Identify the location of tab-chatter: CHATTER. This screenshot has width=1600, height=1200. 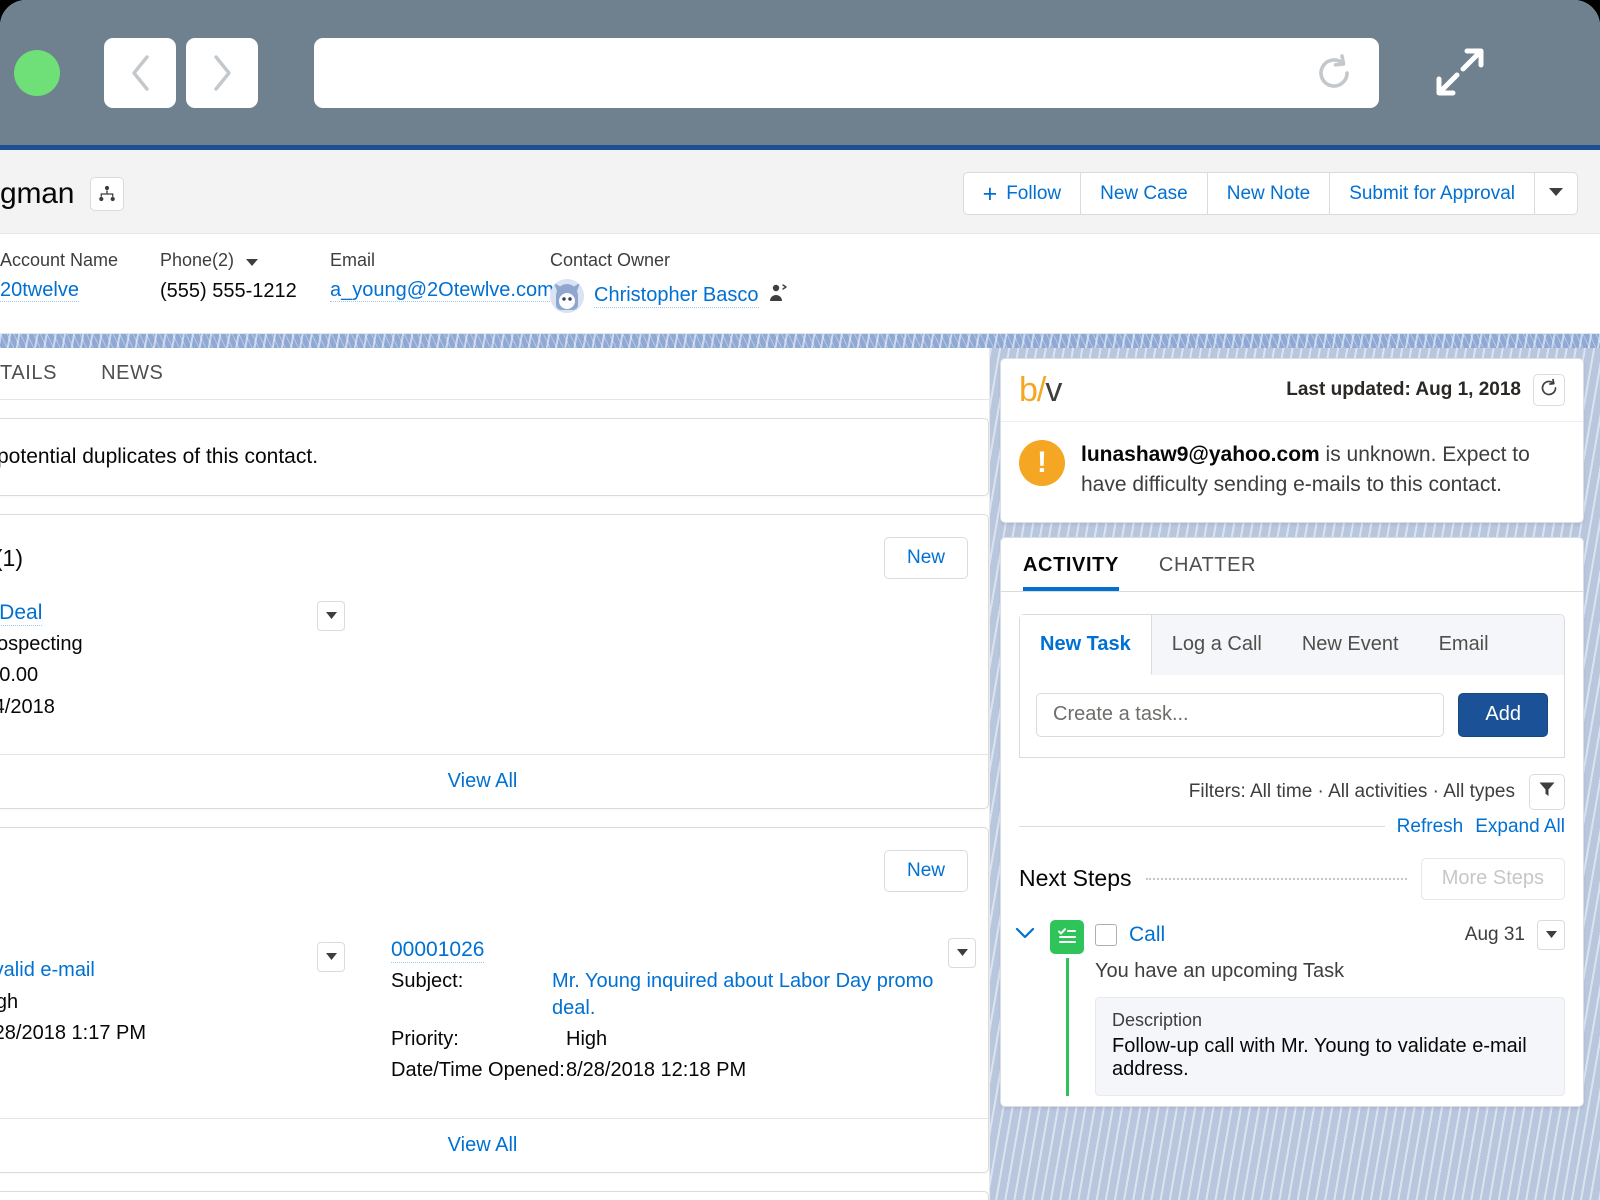
(1207, 572).